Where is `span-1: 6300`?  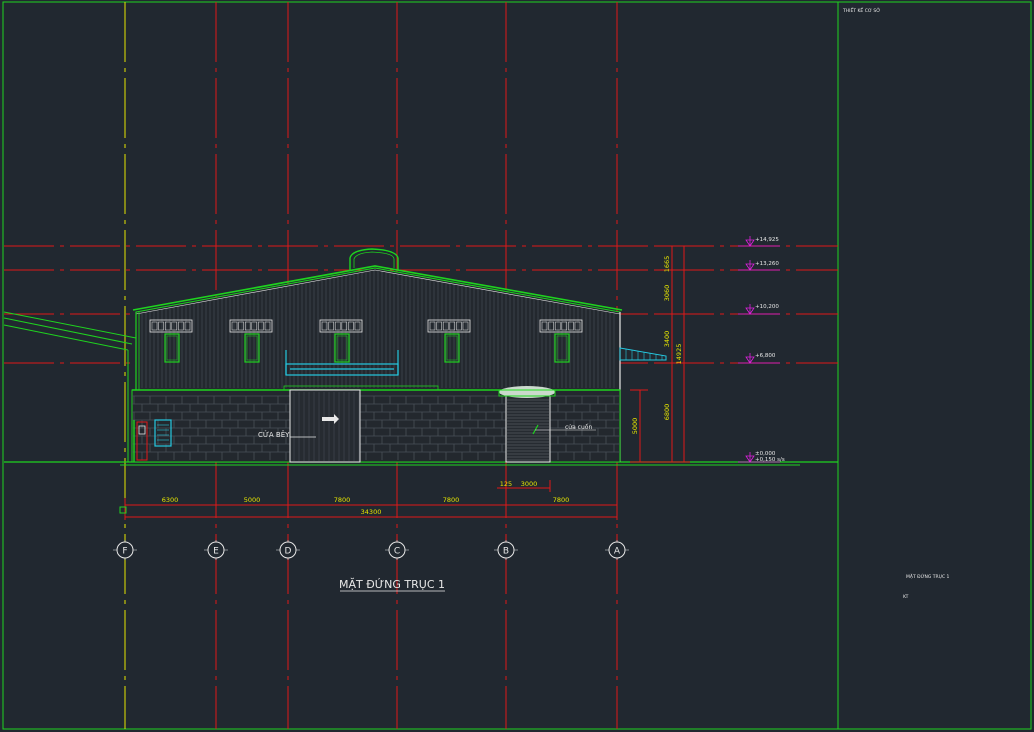 span-1: 6300 is located at coordinates (170, 500).